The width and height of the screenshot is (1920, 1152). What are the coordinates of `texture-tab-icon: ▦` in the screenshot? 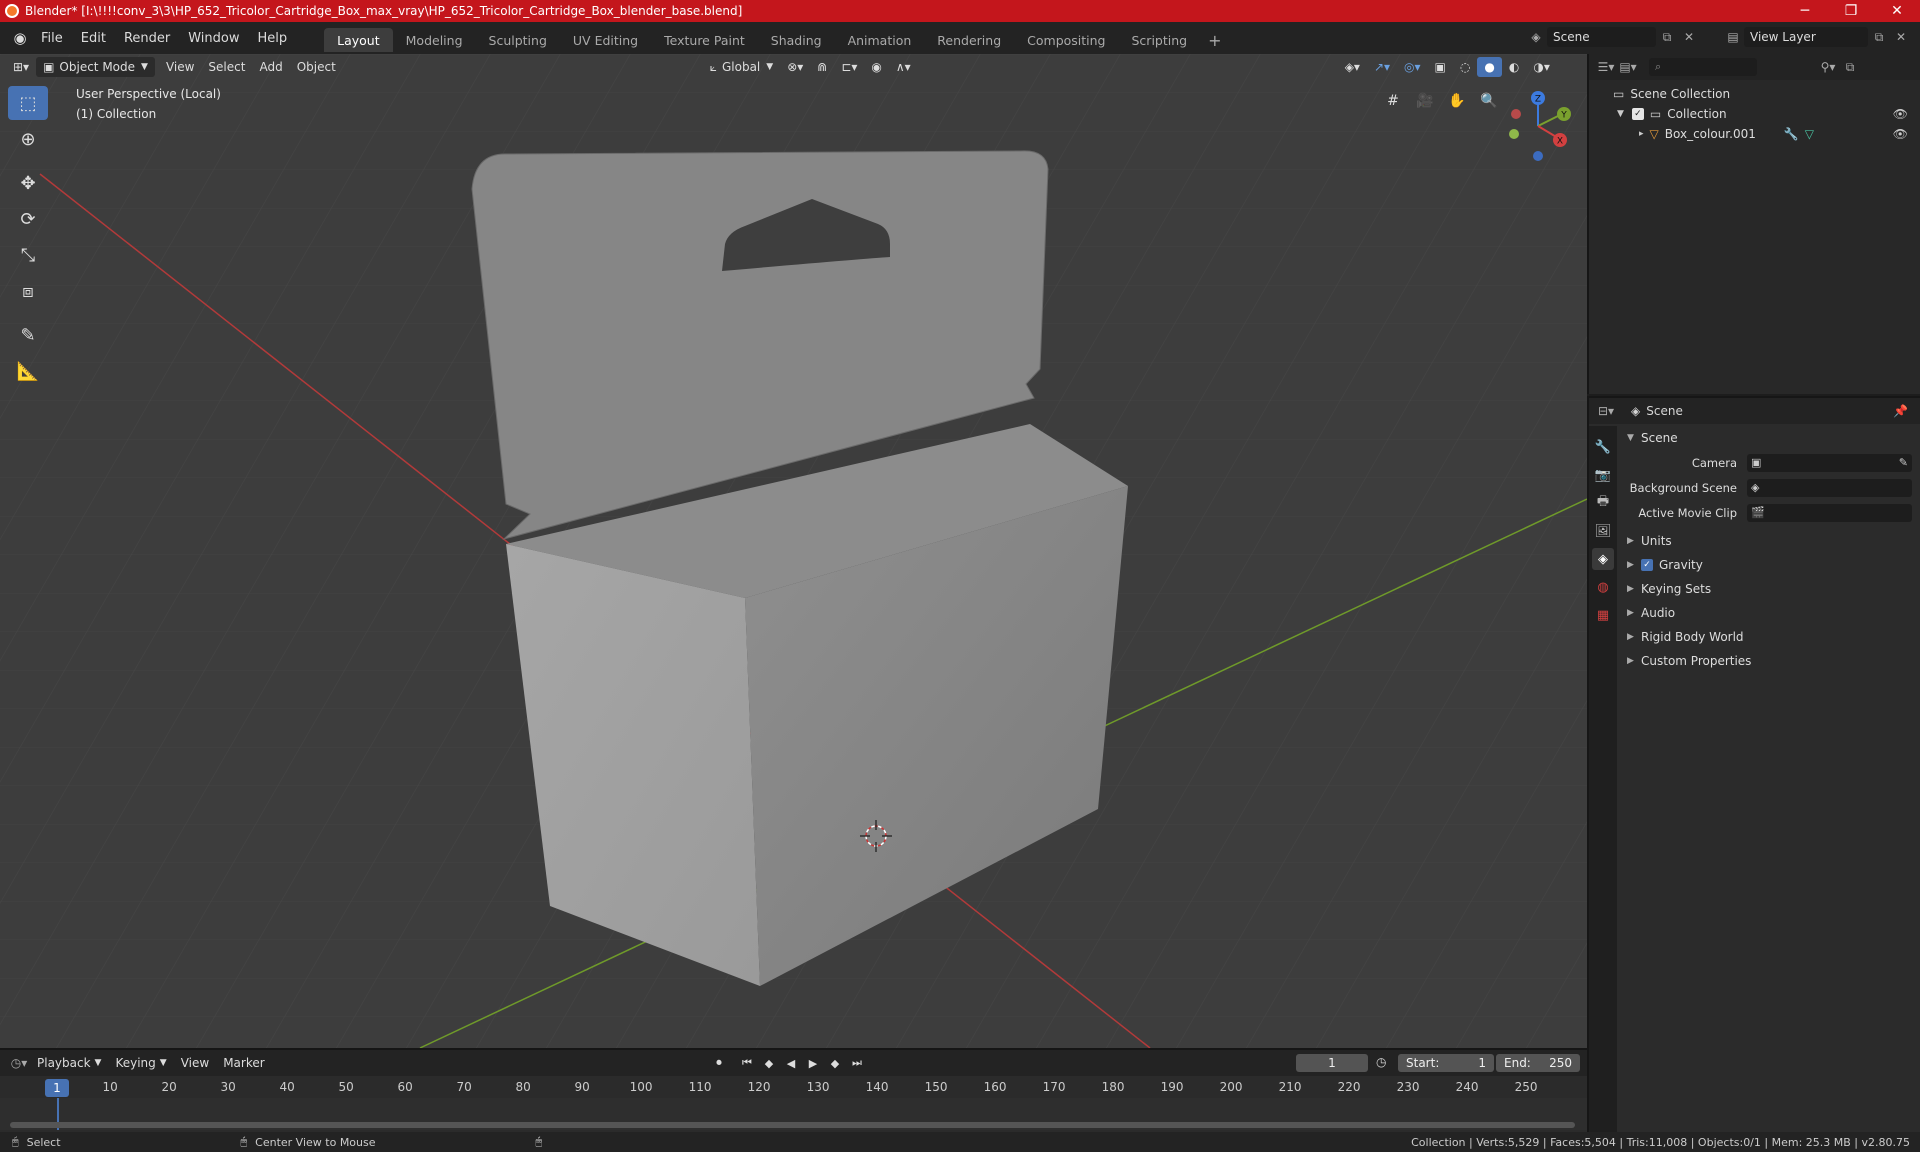 It's located at (1603, 615).